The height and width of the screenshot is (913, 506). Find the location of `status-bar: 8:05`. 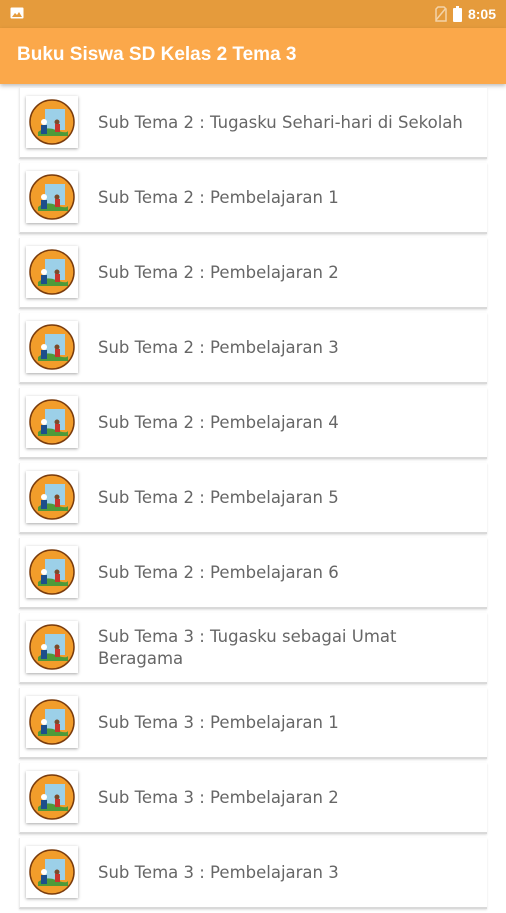

status-bar: 8:05 is located at coordinates (253, 14).